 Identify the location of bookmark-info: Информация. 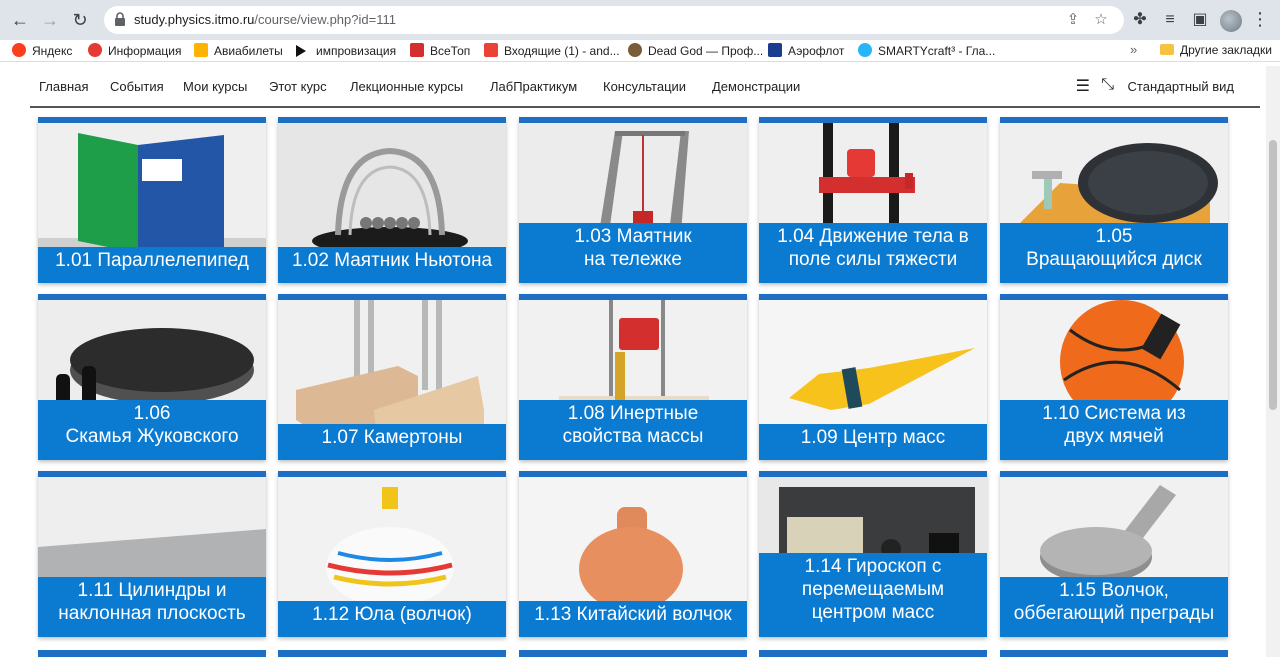
(134, 51).